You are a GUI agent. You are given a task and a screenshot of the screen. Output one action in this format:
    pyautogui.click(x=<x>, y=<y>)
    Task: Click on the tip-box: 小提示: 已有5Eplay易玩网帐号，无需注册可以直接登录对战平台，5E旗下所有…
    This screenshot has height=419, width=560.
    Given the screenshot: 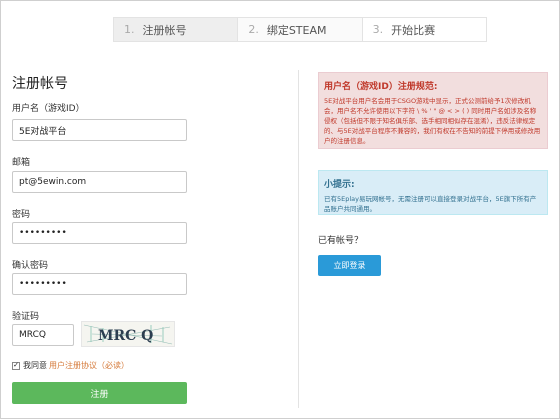 What is the action you would take?
    pyautogui.click(x=433, y=192)
    